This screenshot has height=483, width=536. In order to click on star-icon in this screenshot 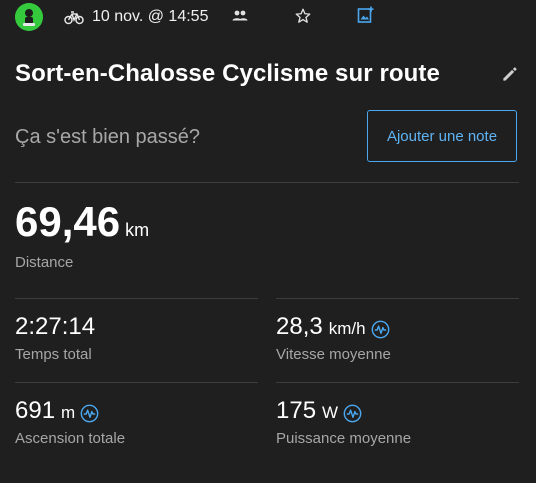, I will do `click(303, 18)`.